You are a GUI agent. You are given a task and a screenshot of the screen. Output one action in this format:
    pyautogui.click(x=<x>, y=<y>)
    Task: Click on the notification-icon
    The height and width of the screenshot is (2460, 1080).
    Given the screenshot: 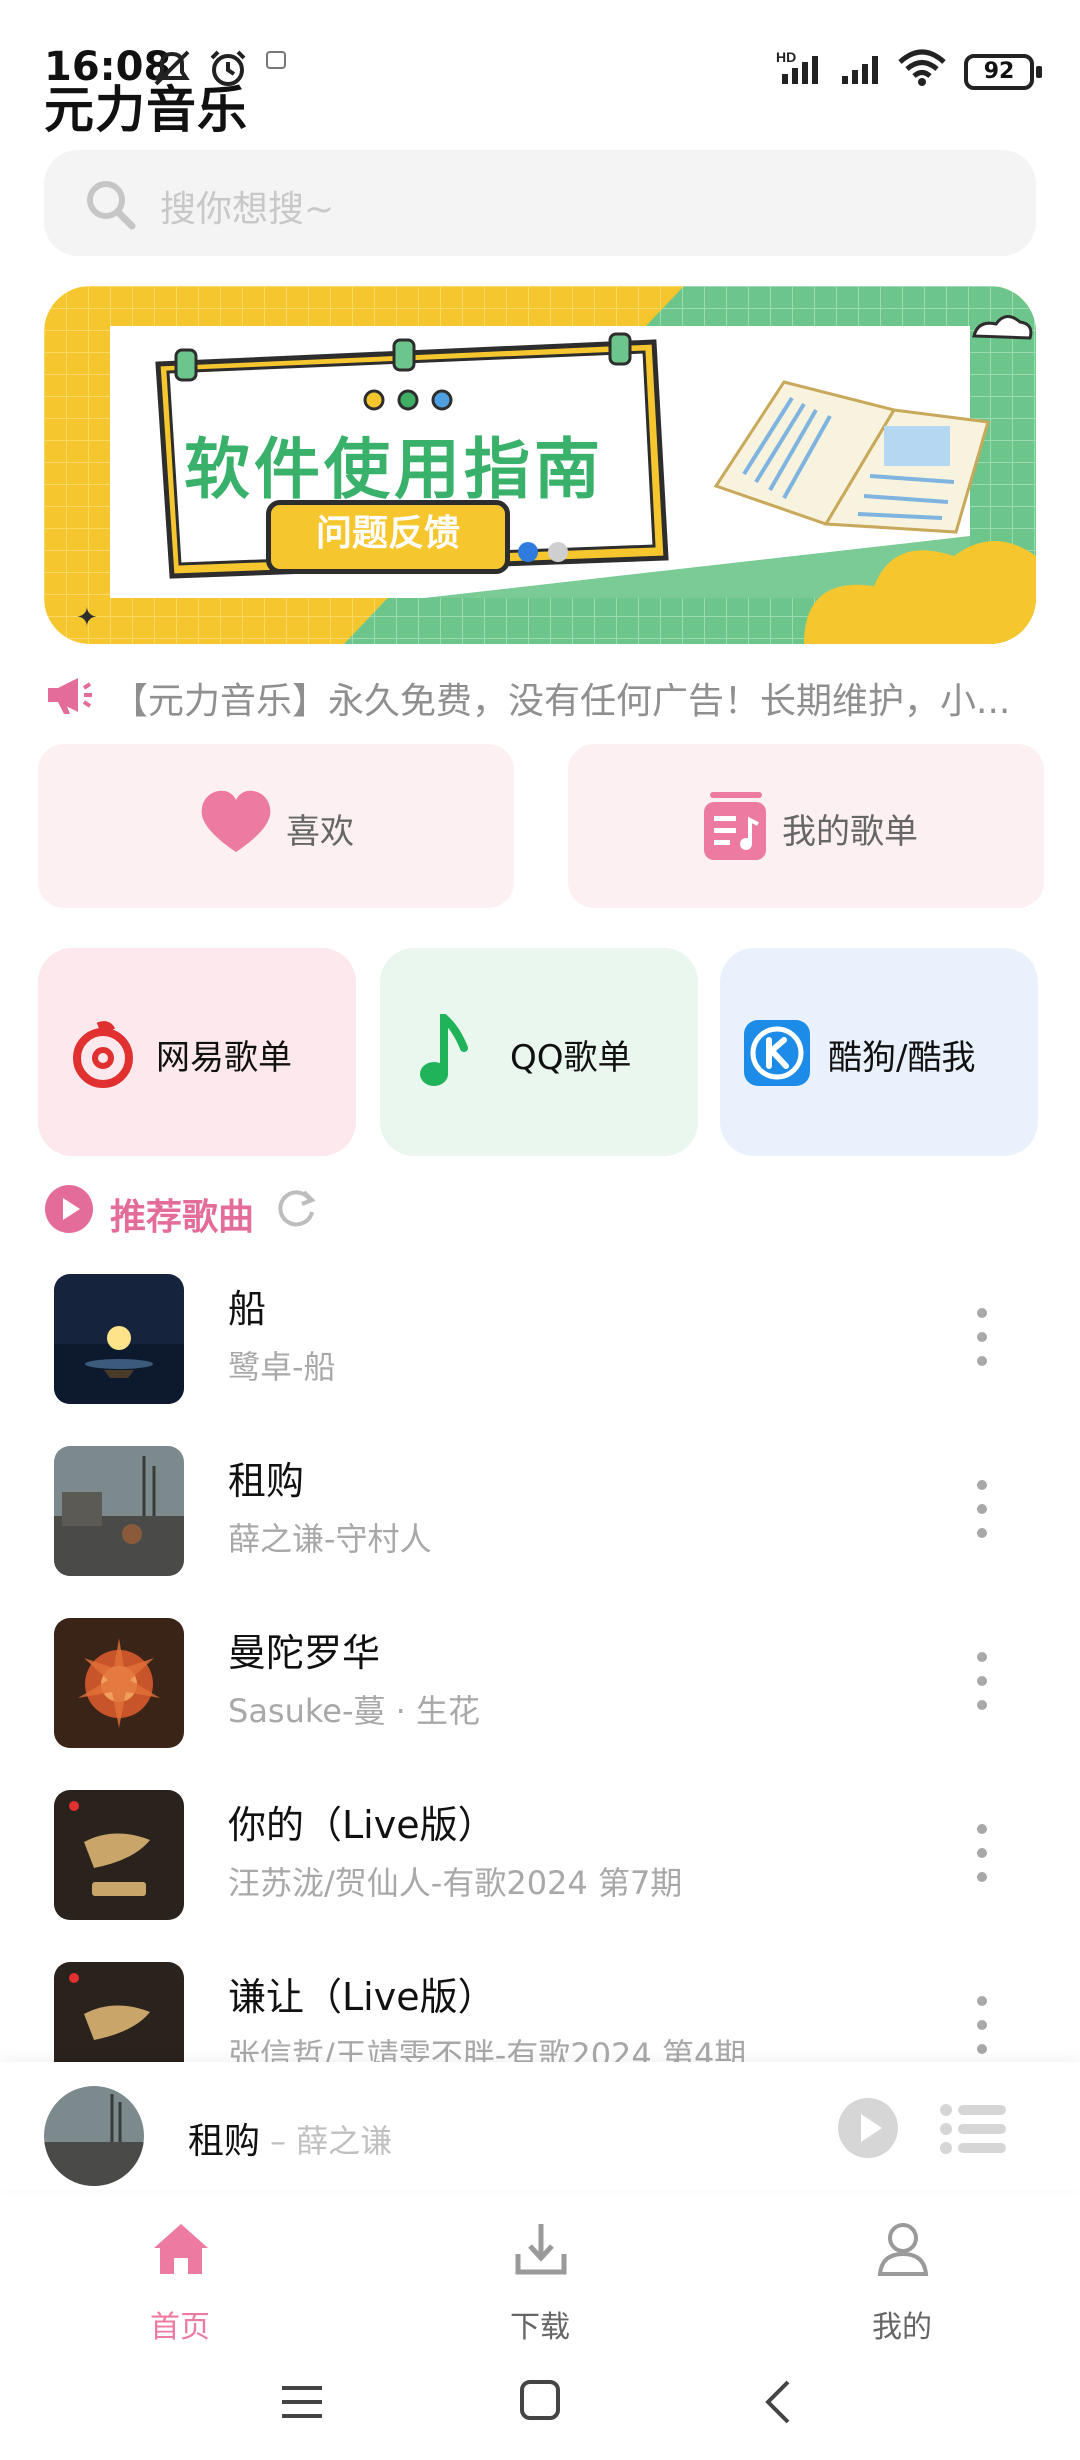 What is the action you would take?
    pyautogui.click(x=276, y=60)
    